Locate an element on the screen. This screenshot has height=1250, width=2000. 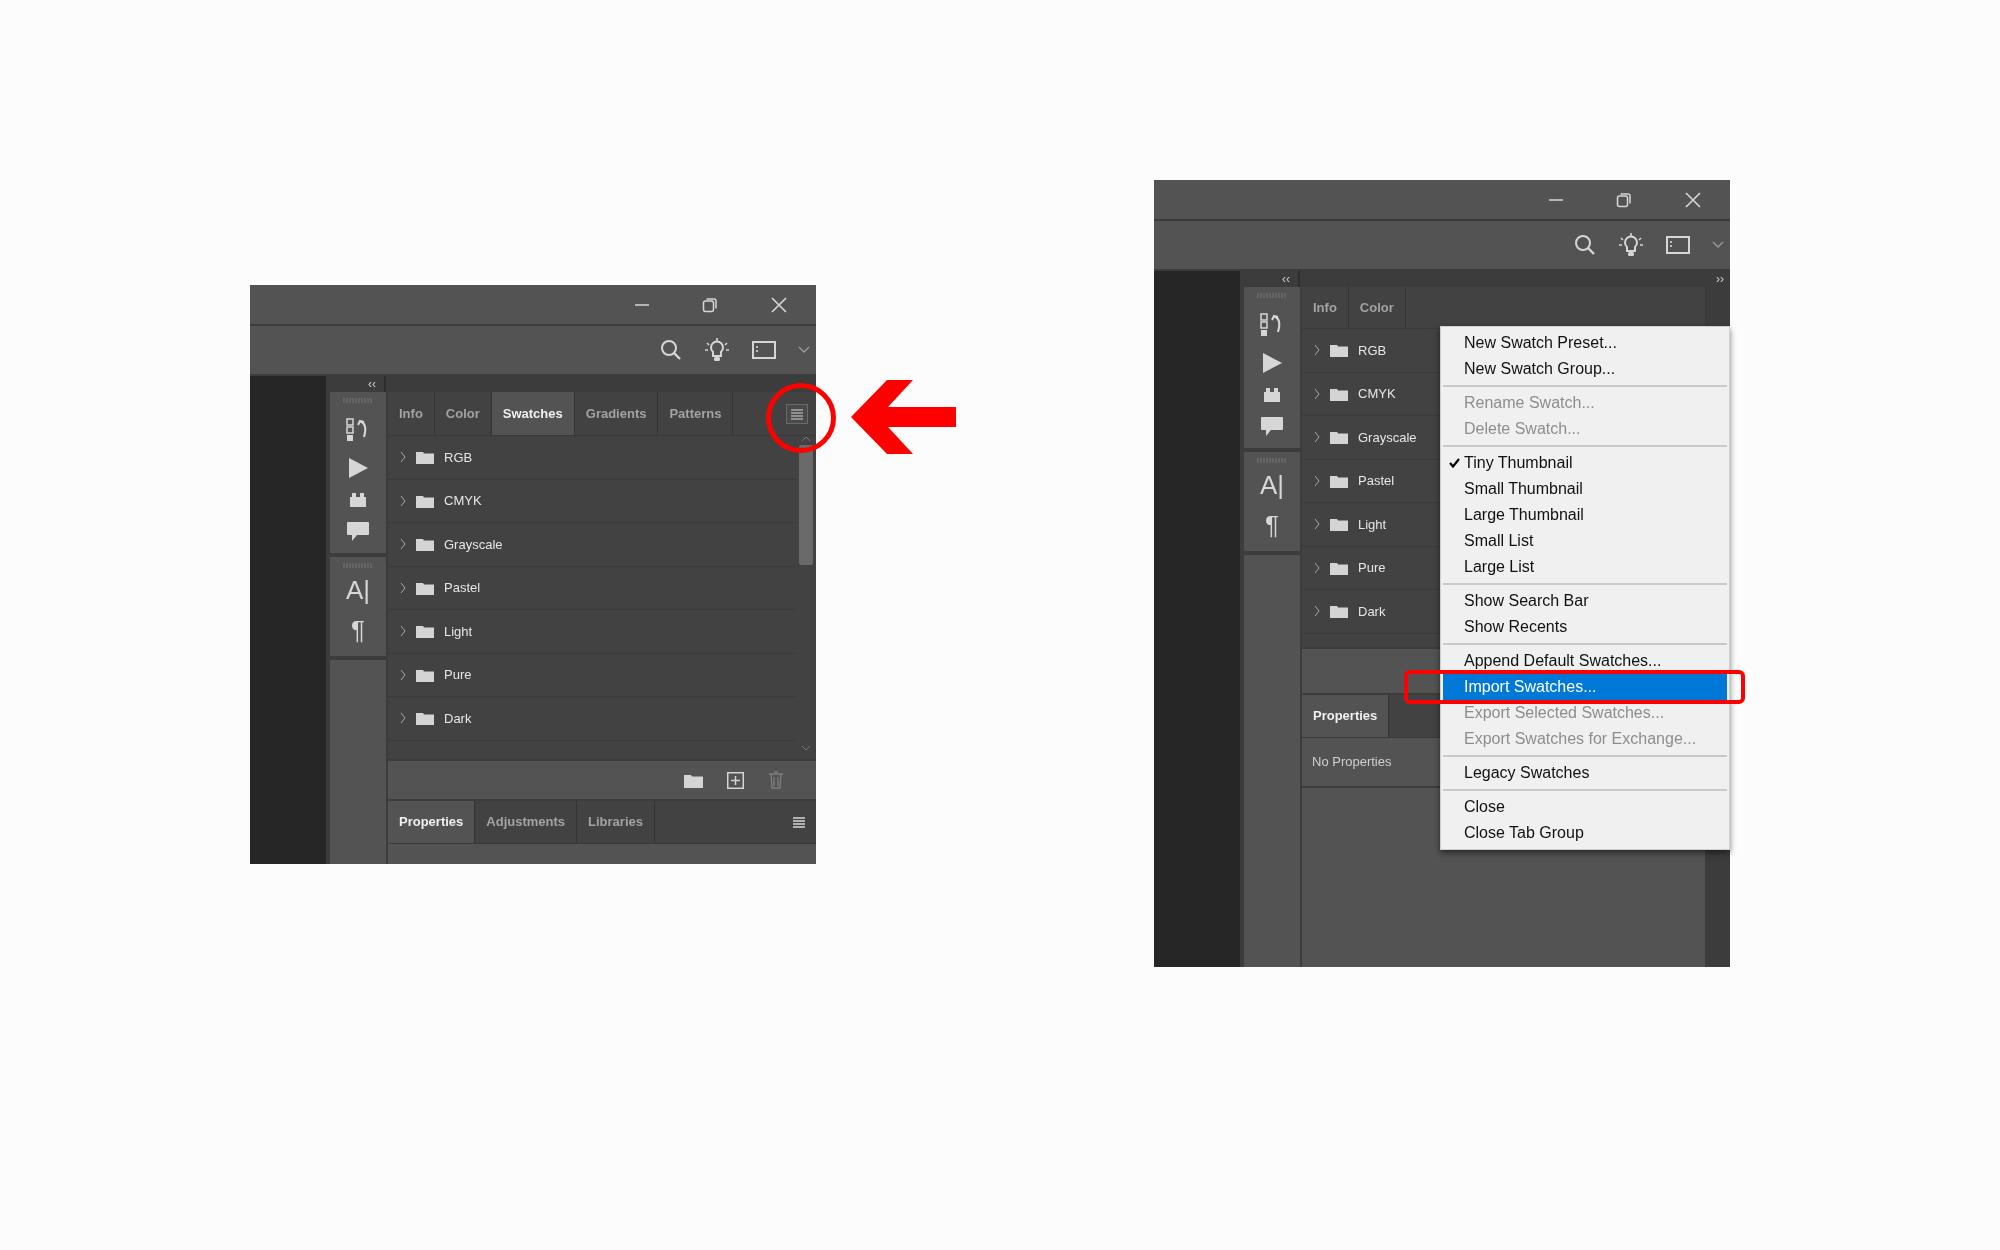
menu-item: Show Search Bar is located at coordinates (1585, 601).